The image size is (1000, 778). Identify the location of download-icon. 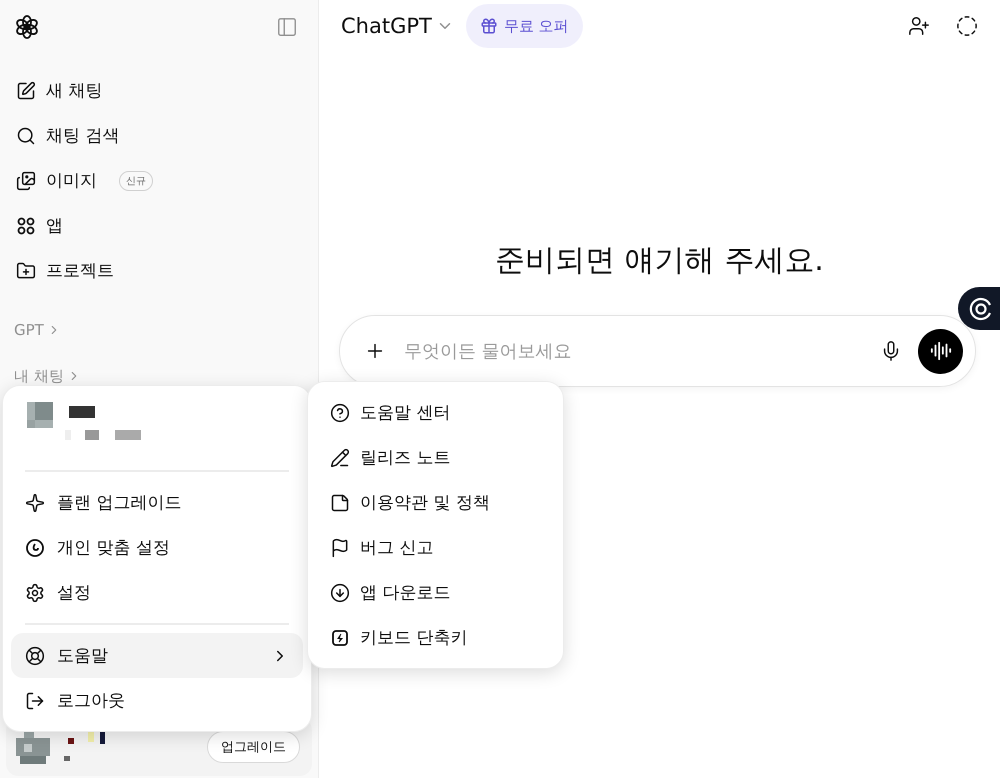
(340, 592).